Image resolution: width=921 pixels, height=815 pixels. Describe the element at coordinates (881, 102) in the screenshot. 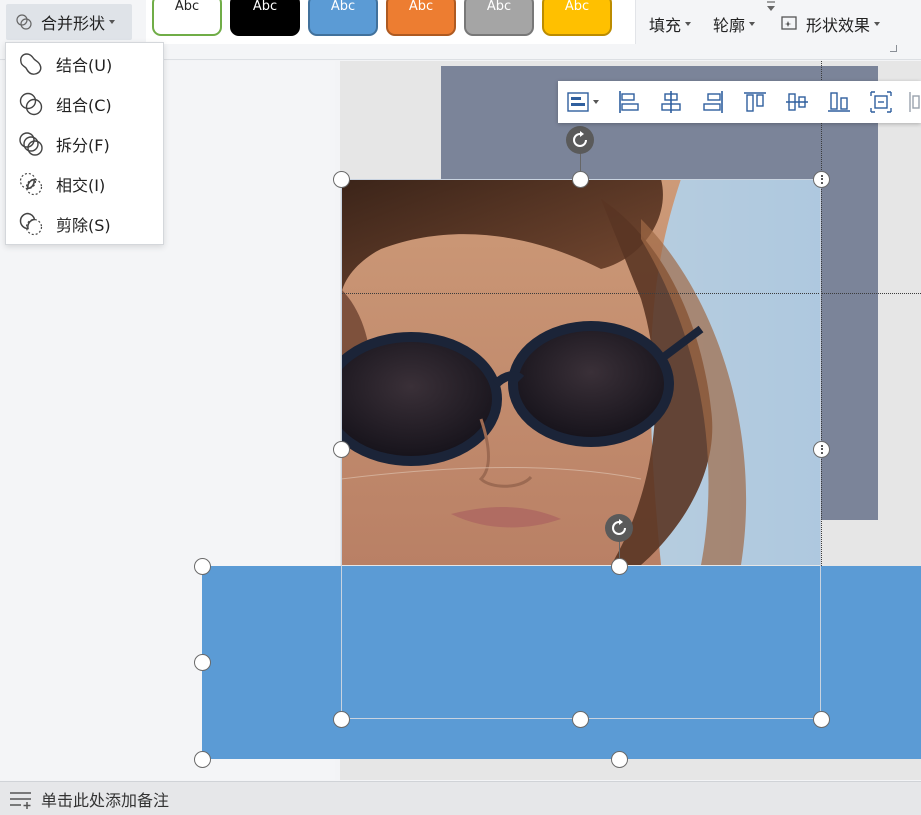

I see `distribute-horizontal-icon` at that location.